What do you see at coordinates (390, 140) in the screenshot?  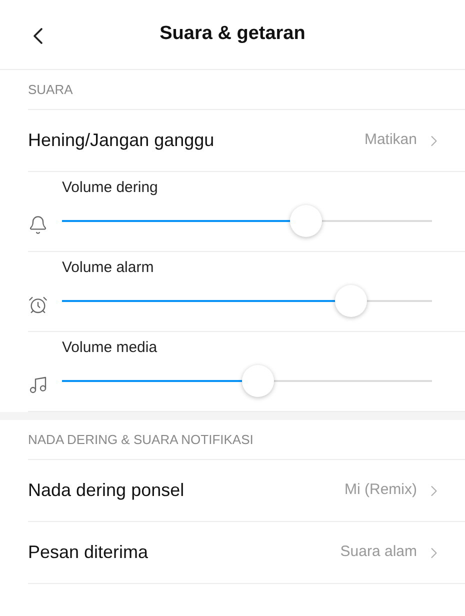 I see `row-value: Matikan` at bounding box center [390, 140].